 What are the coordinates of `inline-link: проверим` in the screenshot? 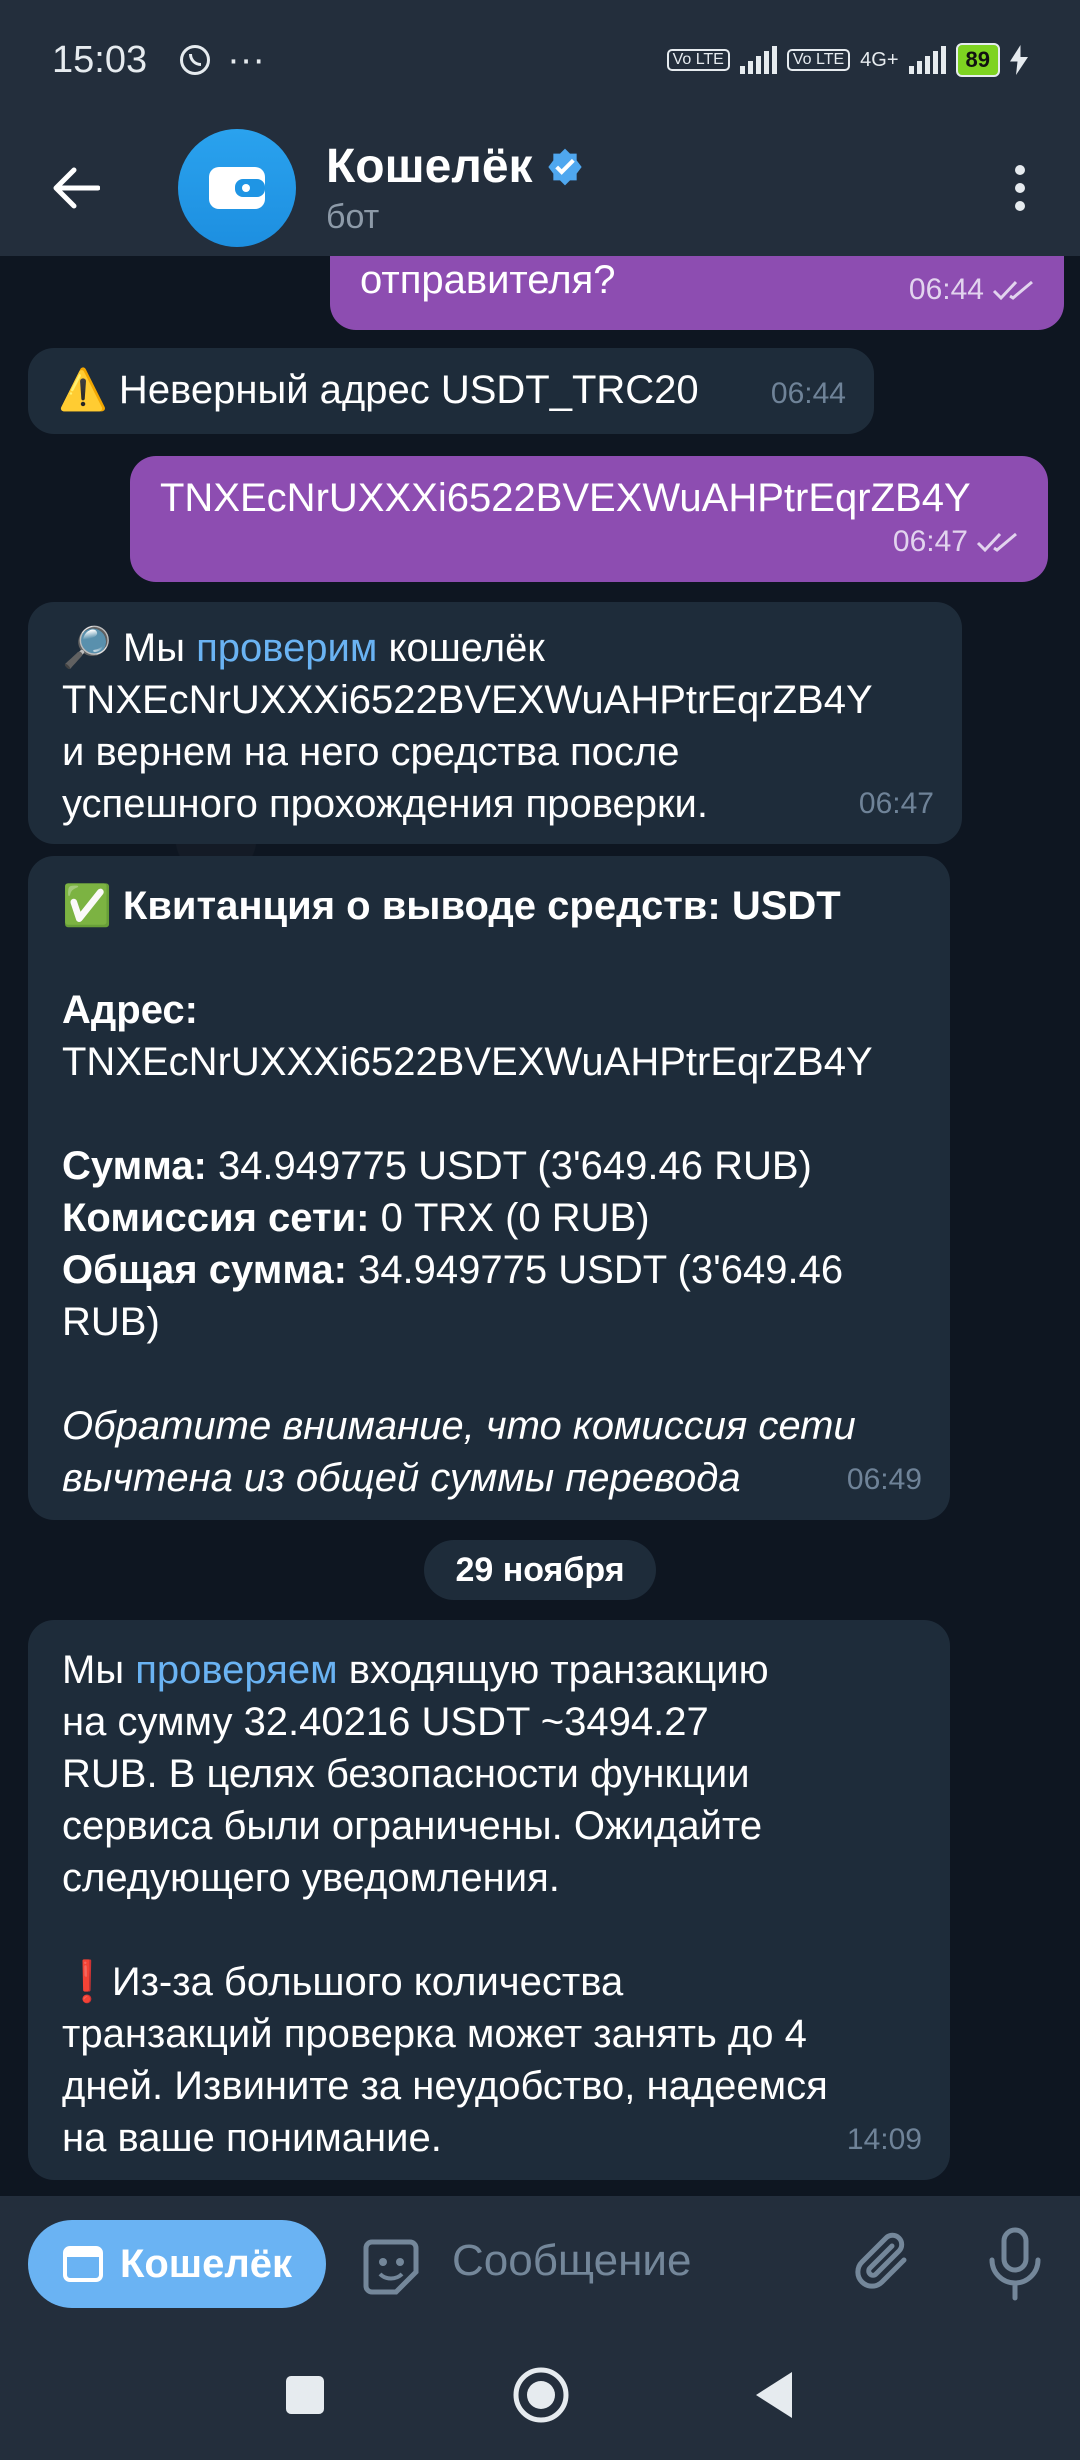 It's located at (286, 648).